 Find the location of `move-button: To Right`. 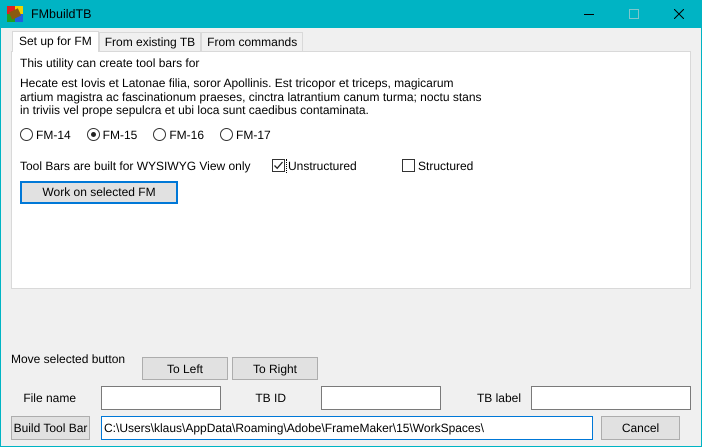

move-button: To Right is located at coordinates (275, 368).